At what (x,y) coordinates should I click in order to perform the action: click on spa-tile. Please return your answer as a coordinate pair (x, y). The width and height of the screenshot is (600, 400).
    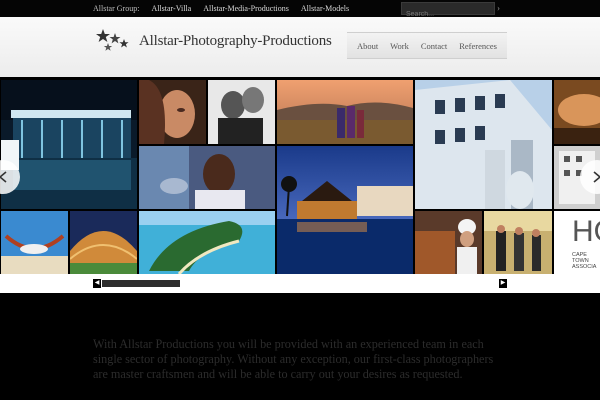
    Looking at the image, I should click on (577, 112).